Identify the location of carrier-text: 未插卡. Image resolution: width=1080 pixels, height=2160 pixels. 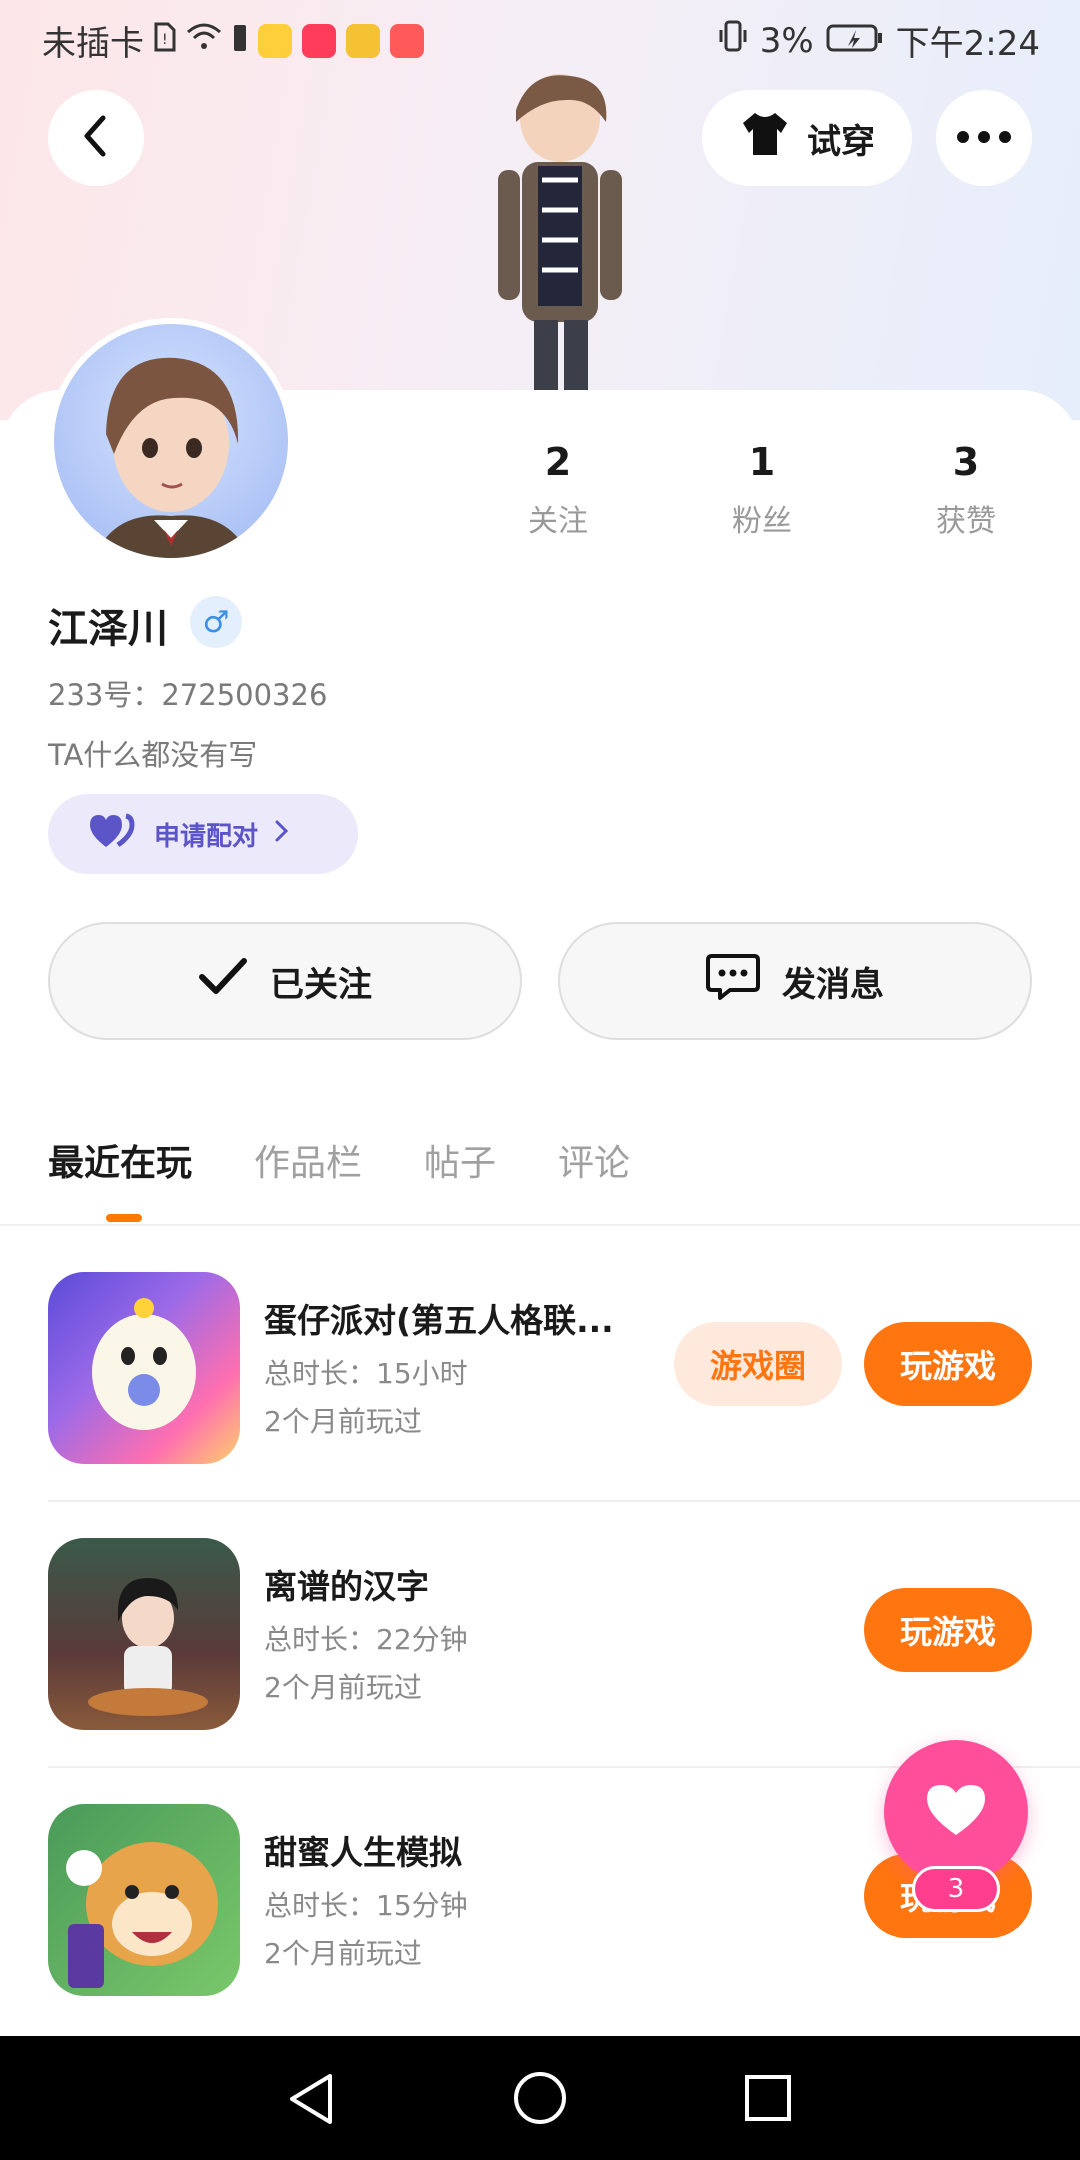
(93, 44).